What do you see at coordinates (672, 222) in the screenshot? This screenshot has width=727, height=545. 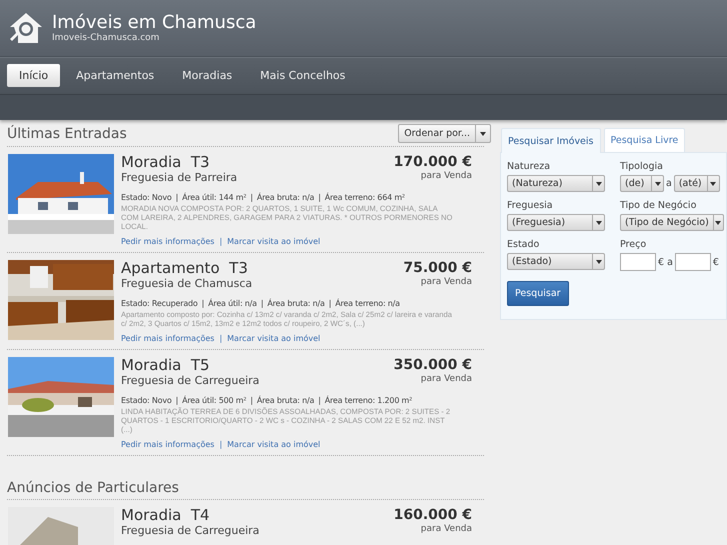 I see `select-dropdown: (Tipo de Negócio)` at bounding box center [672, 222].